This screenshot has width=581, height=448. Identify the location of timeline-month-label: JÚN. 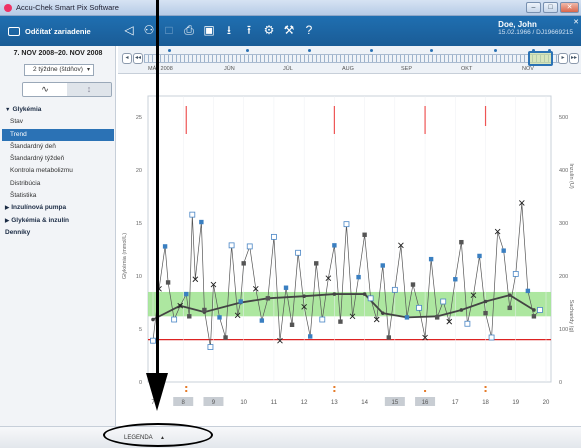
(229, 69).